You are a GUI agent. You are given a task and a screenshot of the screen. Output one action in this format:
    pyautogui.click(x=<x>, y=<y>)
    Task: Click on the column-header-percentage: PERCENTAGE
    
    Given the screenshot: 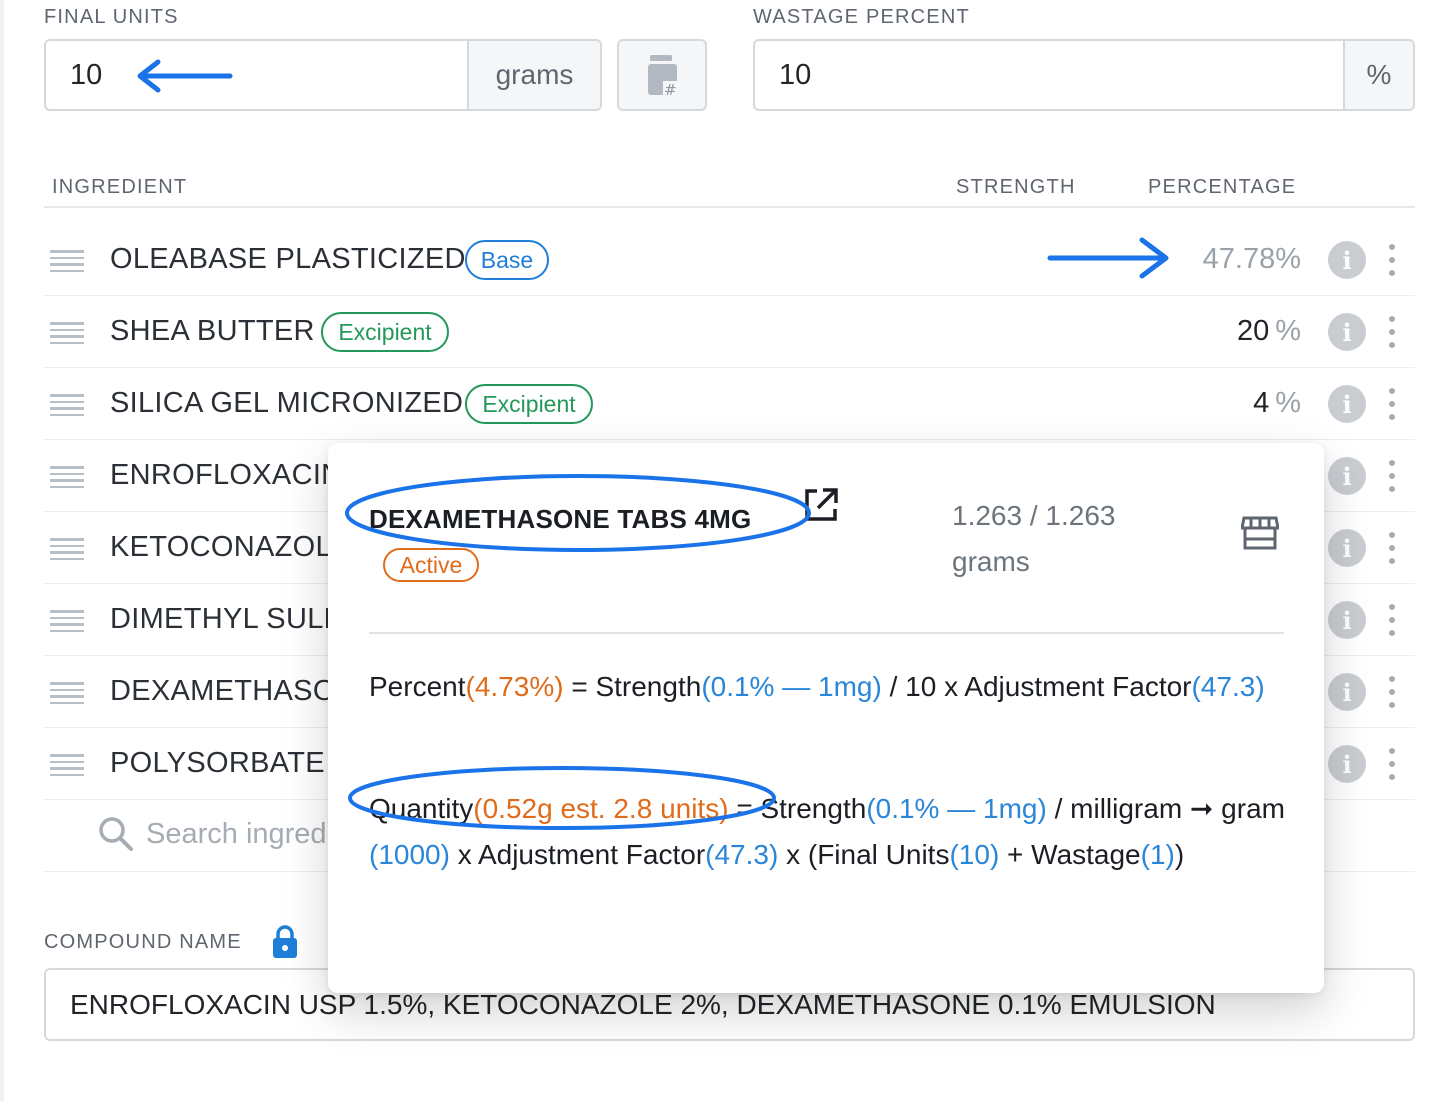 What is the action you would take?
    pyautogui.click(x=1222, y=187)
    